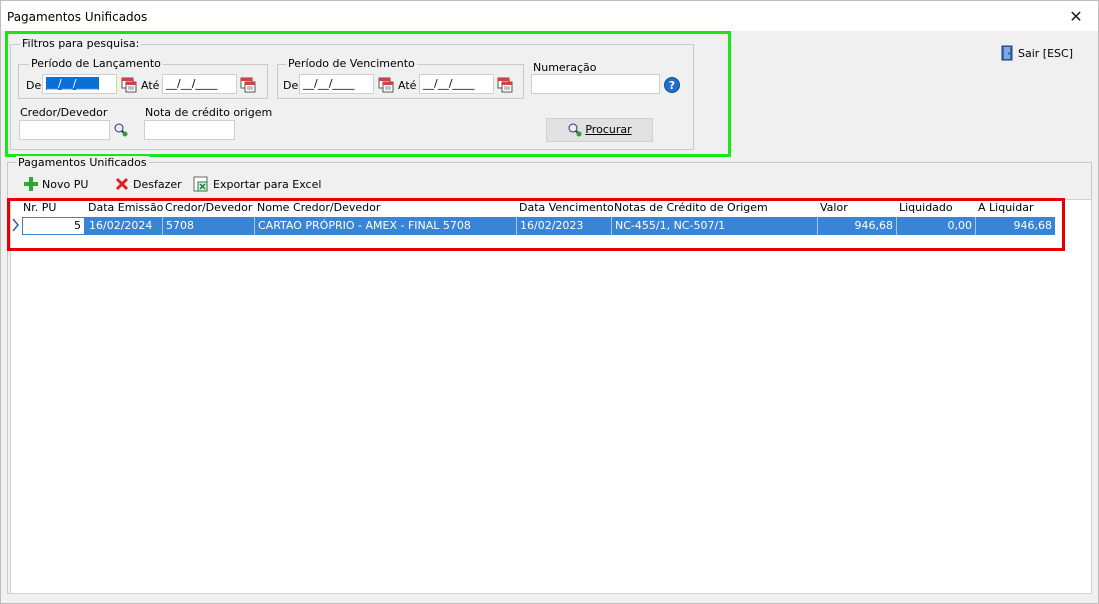 Image resolution: width=1099 pixels, height=604 pixels. I want to click on export-excel-label: Exportar para Excel, so click(267, 184).